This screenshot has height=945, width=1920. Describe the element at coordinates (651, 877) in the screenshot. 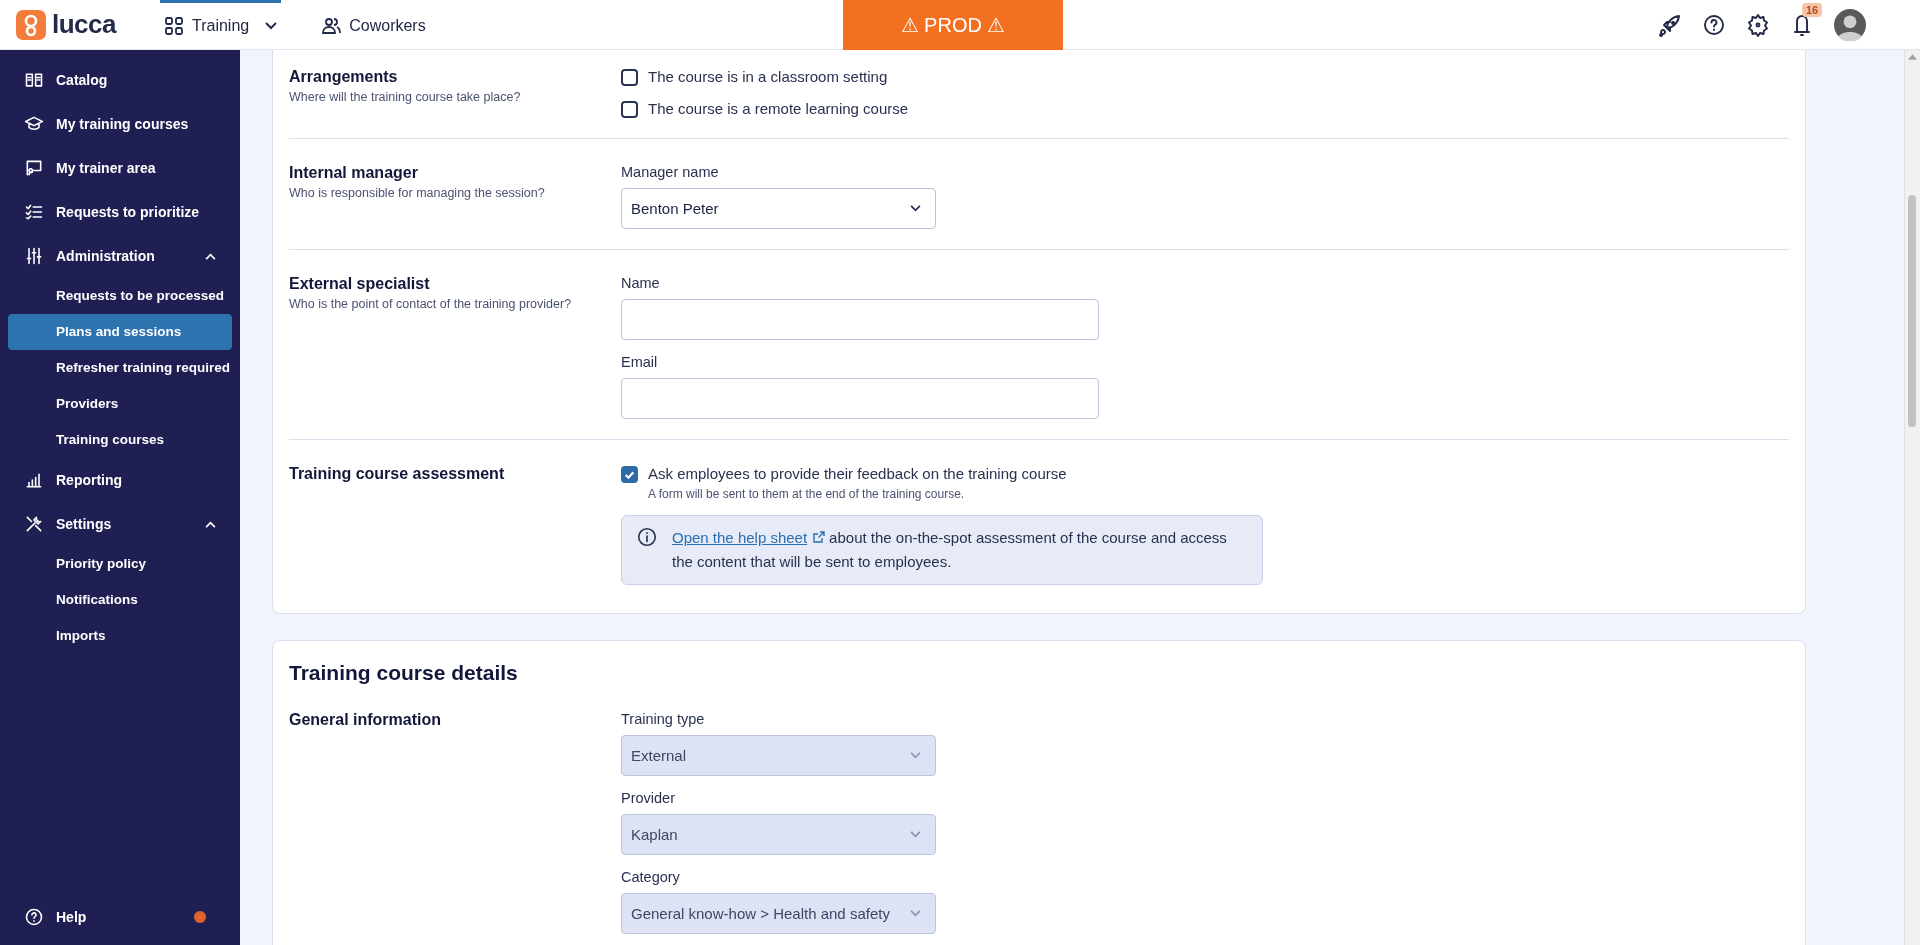

I see `field-label: Category` at that location.